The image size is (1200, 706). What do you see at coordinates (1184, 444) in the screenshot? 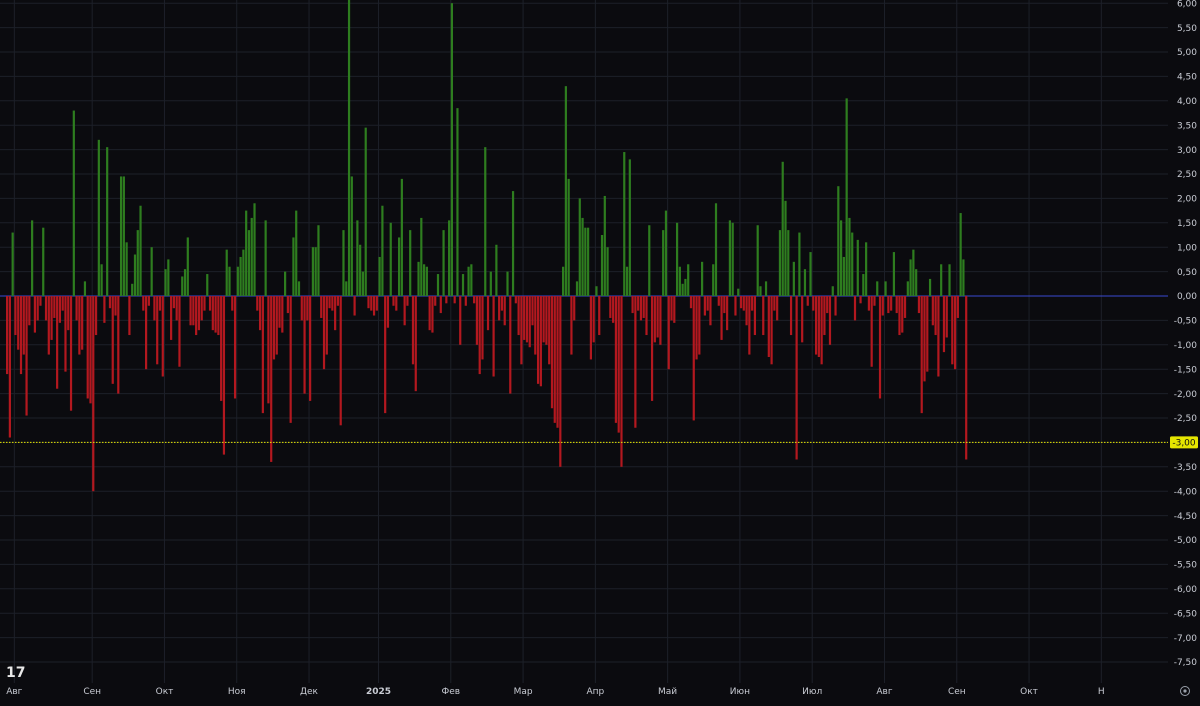
I see `reference-line-label: -3,00` at bounding box center [1184, 444].